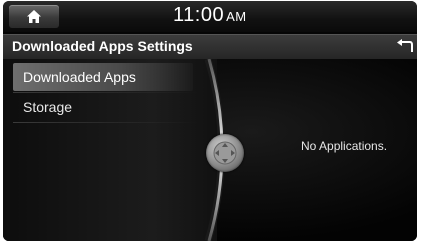  What do you see at coordinates (344, 146) in the screenshot?
I see `empty-message: No Applications.` at bounding box center [344, 146].